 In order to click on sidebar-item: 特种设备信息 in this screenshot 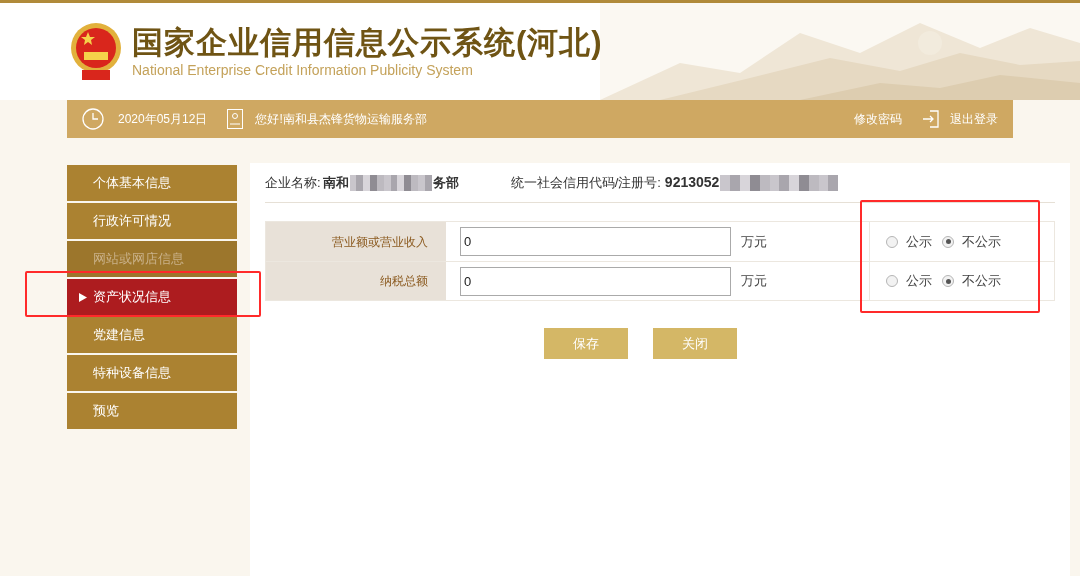, I will do `click(152, 373)`.